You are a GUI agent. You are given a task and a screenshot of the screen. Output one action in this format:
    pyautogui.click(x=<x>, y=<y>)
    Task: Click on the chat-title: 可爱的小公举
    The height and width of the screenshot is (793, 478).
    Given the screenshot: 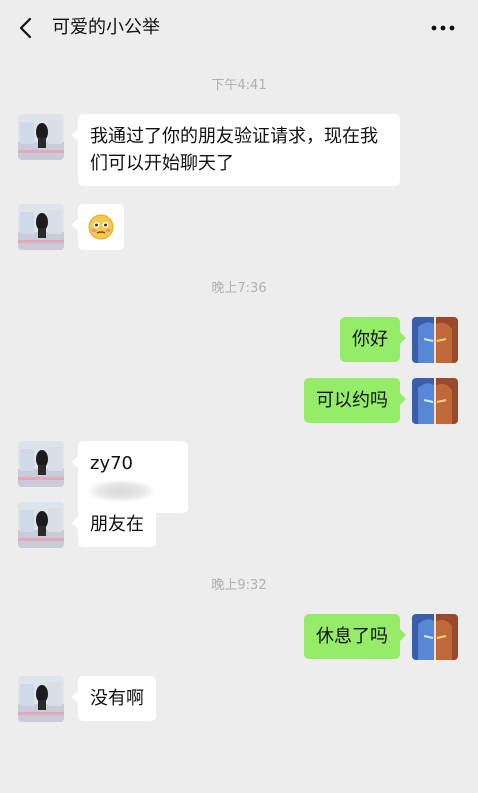 What is the action you would take?
    pyautogui.click(x=106, y=27)
    